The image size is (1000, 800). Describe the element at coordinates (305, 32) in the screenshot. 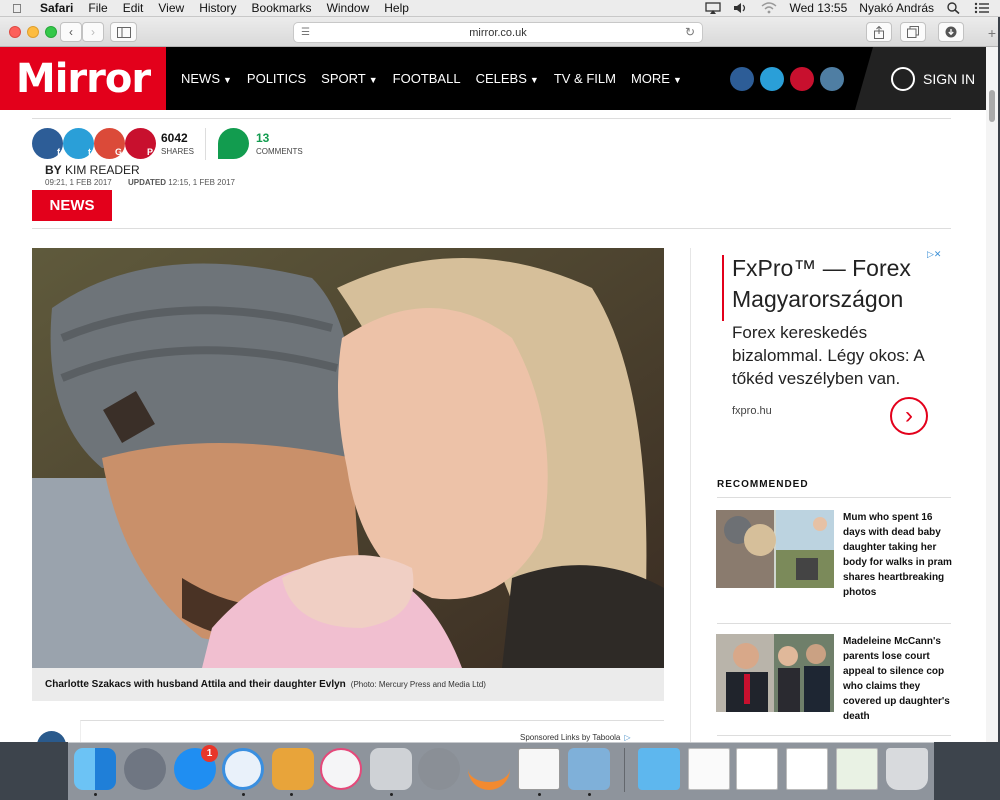

I see `reader-view-icon: ☰` at that location.